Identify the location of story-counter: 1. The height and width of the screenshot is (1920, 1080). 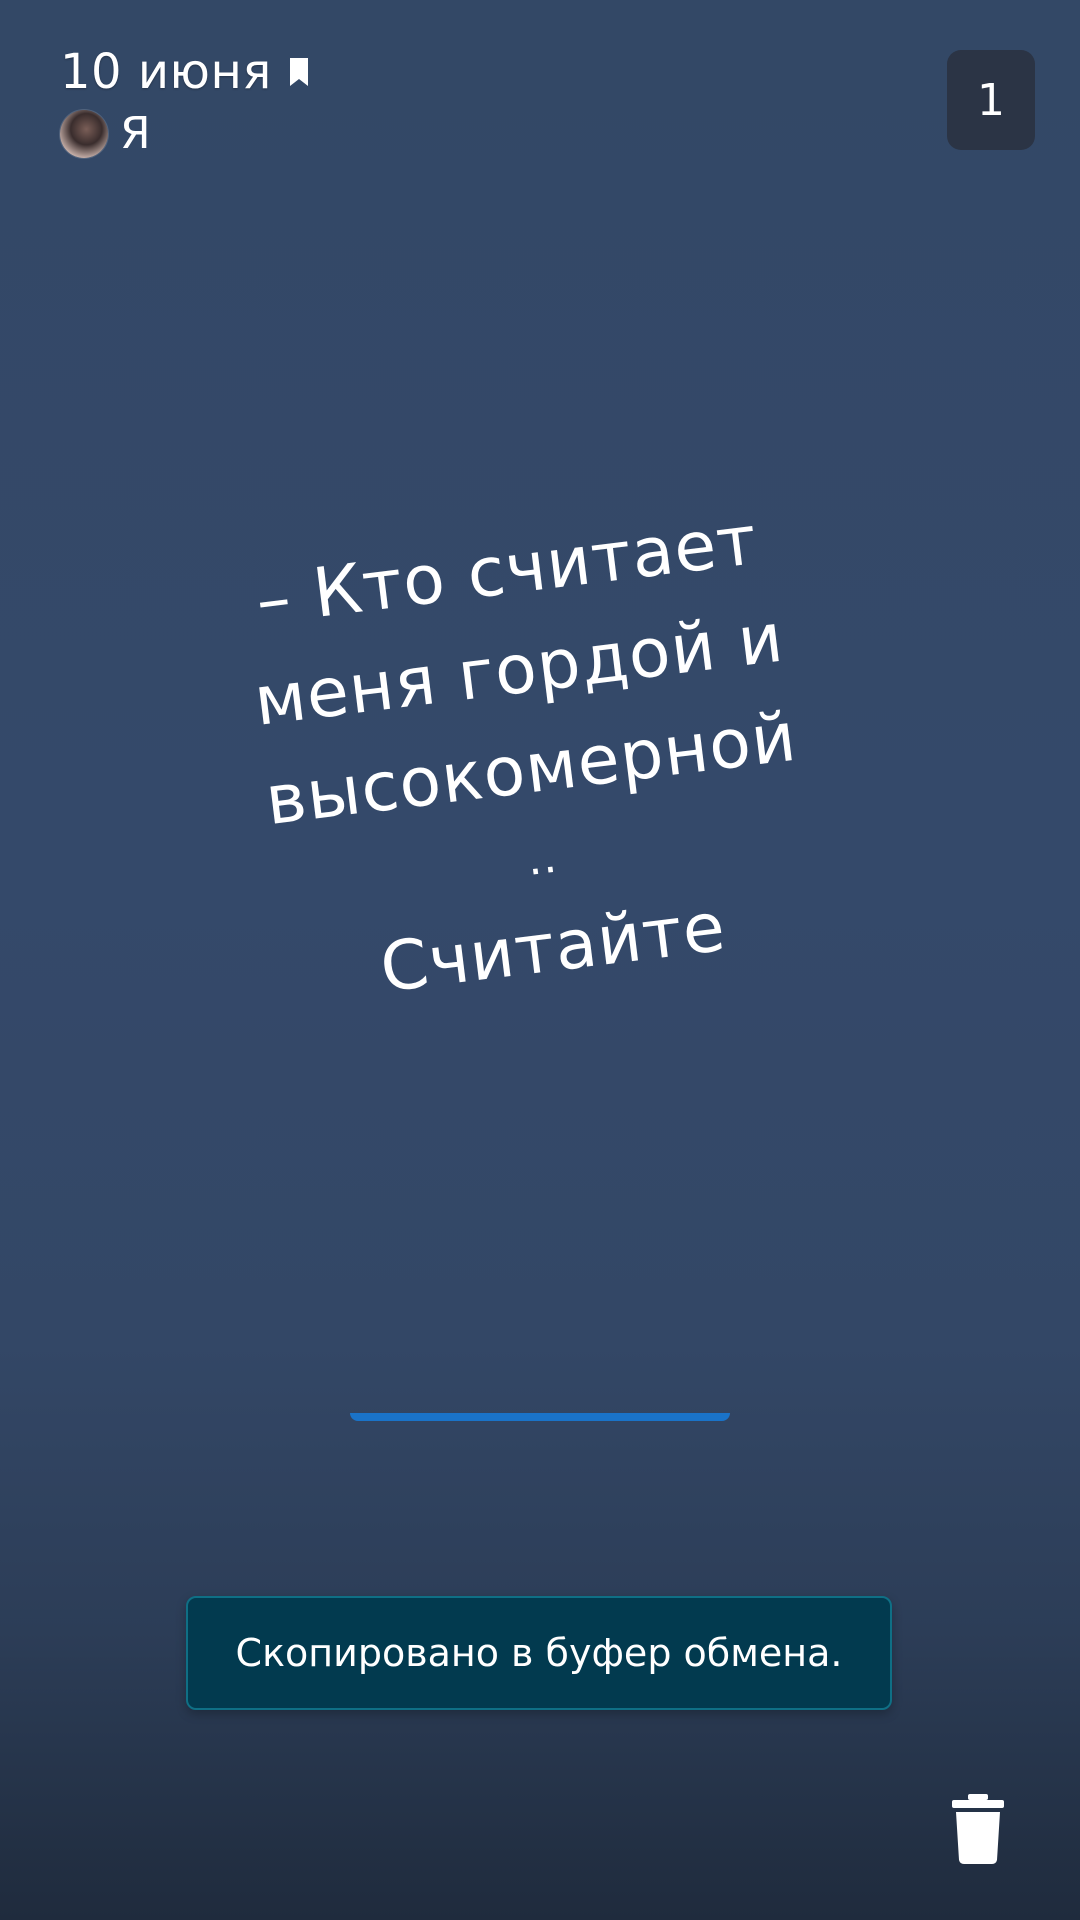
(991, 100).